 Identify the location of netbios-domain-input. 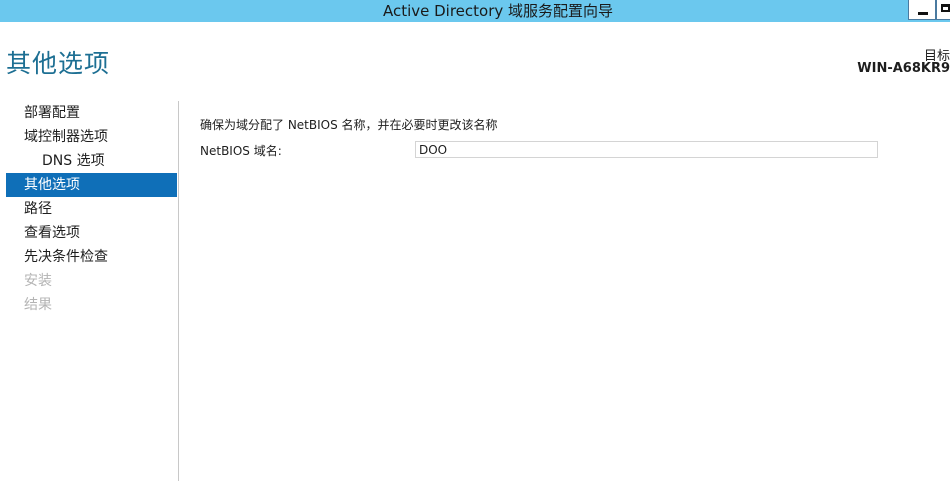
(646, 149).